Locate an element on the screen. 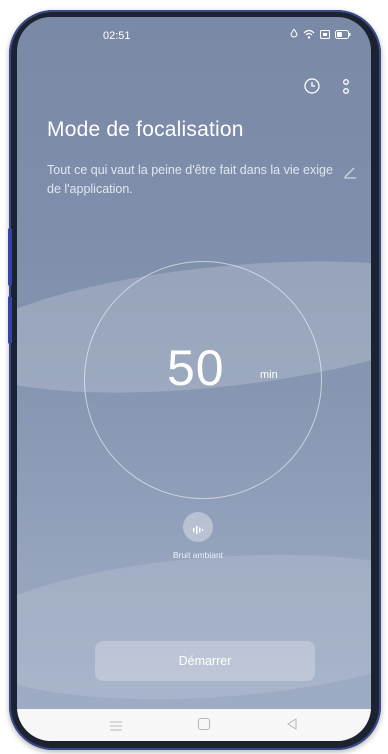 The width and height of the screenshot is (388, 754). navigation-bar is located at coordinates (194, 725).